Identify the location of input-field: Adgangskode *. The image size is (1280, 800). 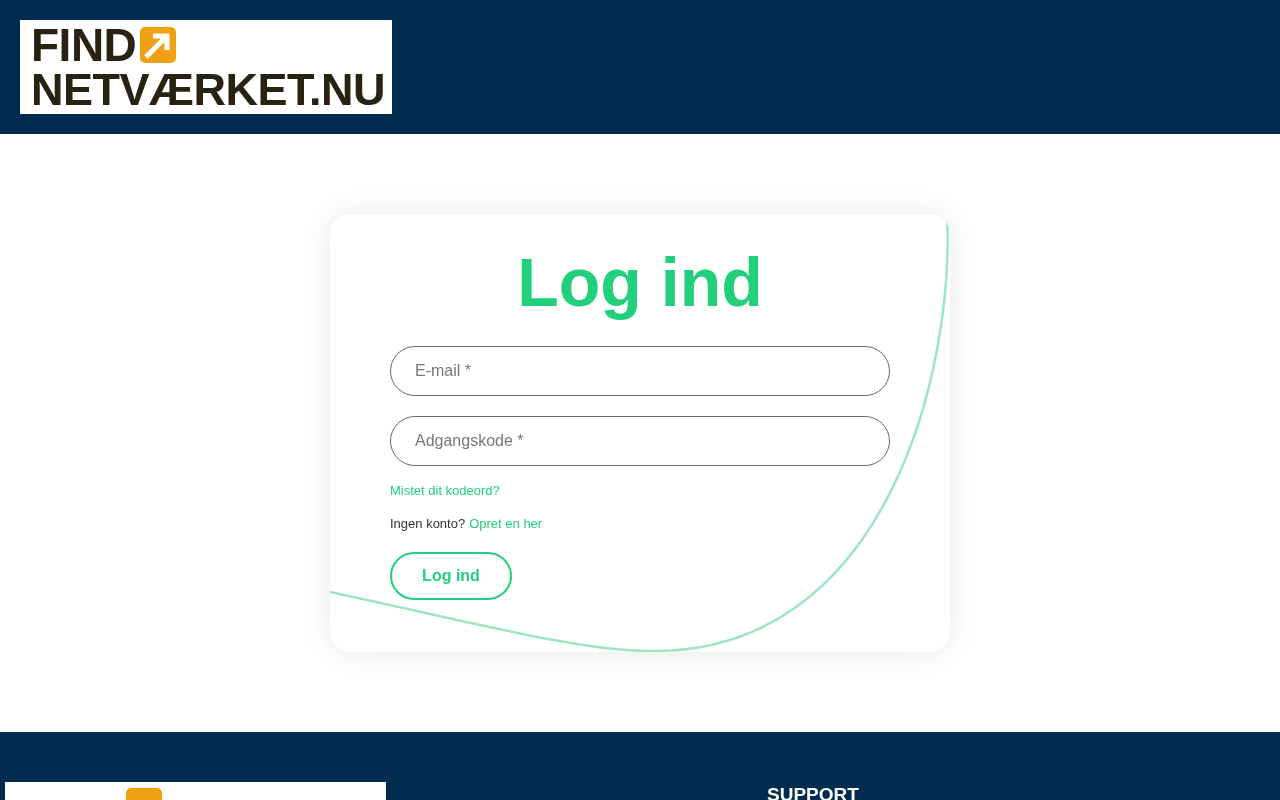
(640, 440).